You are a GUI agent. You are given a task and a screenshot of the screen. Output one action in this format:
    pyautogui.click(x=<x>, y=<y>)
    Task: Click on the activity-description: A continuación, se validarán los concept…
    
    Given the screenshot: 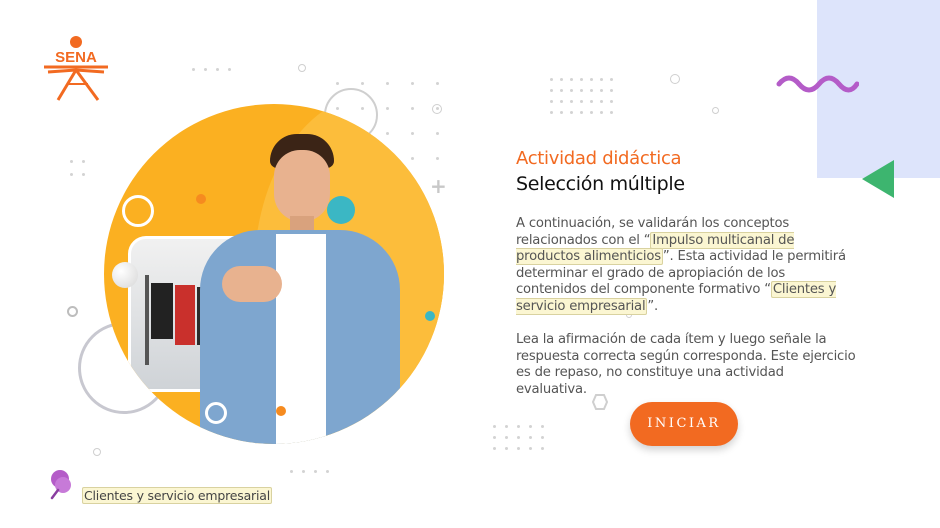 What is the action you would take?
    pyautogui.click(x=687, y=266)
    